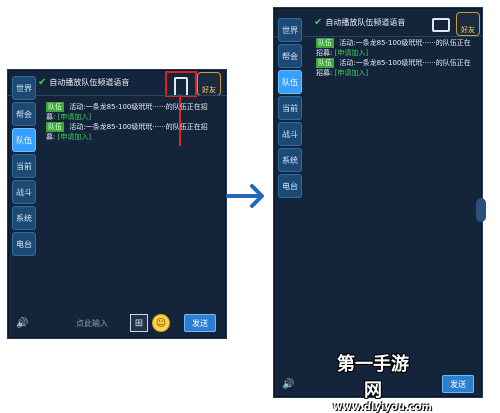  What do you see at coordinates (441, 25) in the screenshot?
I see `phone-icon` at bounding box center [441, 25].